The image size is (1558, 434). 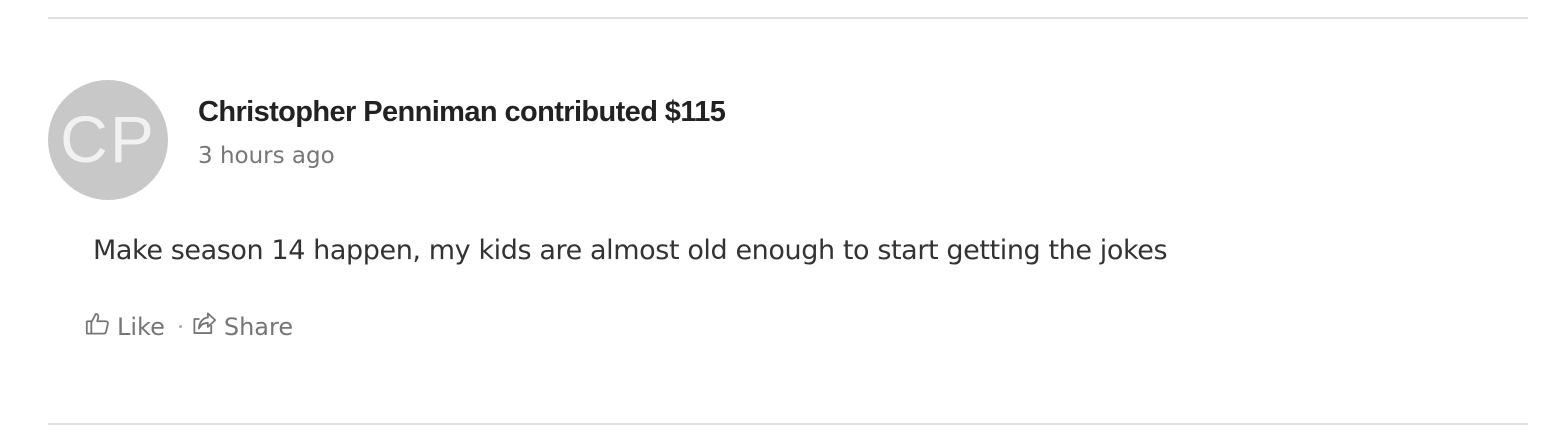 I want to click on like-label: Like, so click(x=141, y=326).